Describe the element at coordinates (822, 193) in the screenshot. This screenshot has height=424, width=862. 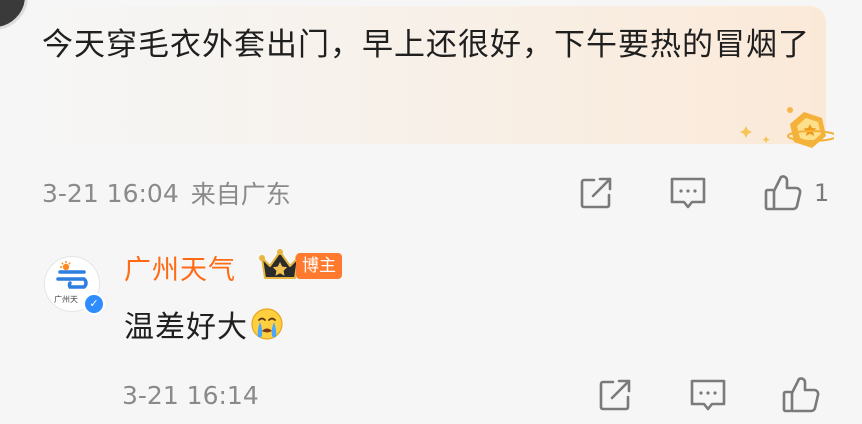
I see `like-count: 1` at that location.